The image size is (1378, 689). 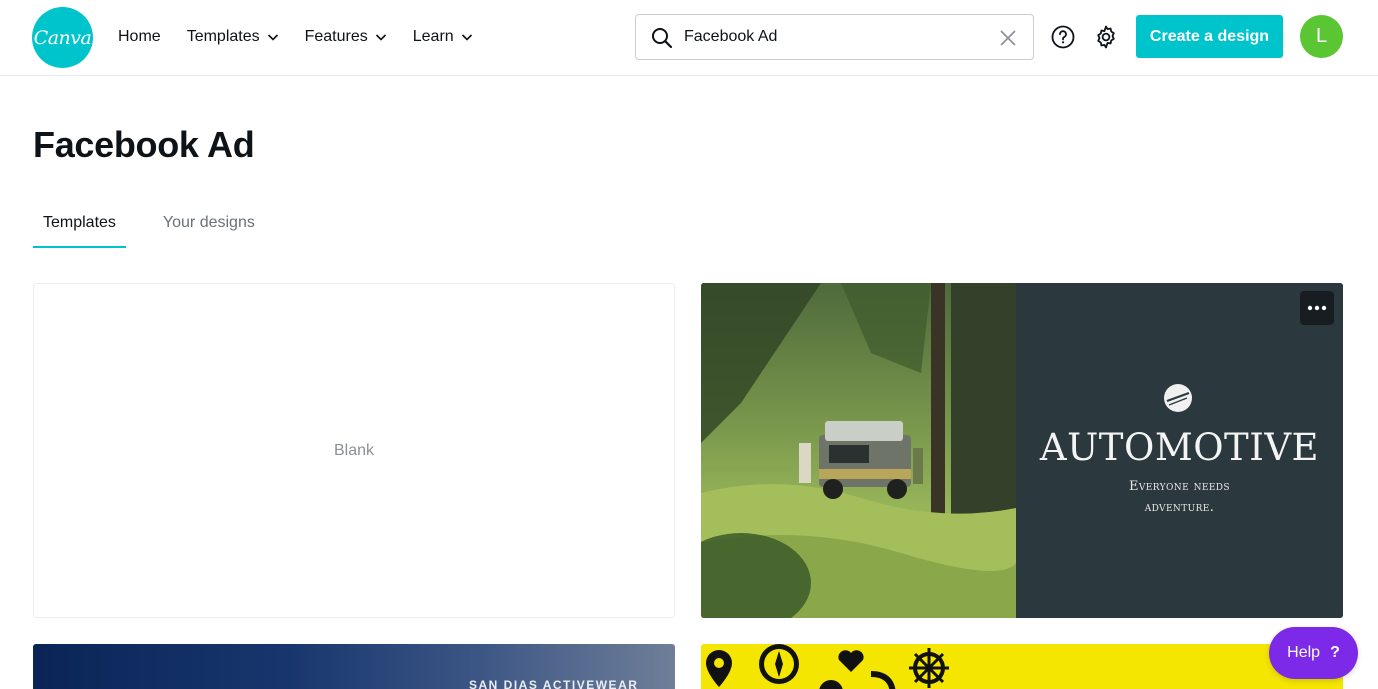 I want to click on activewear-label: SAN DIAS ACTIVEWEAR, so click(x=554, y=683).